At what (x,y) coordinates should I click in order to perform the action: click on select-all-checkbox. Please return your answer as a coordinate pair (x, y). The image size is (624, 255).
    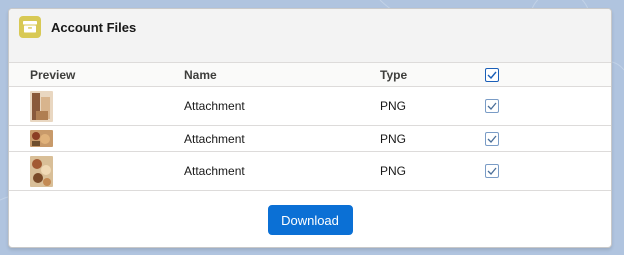
    Looking at the image, I should click on (492, 74).